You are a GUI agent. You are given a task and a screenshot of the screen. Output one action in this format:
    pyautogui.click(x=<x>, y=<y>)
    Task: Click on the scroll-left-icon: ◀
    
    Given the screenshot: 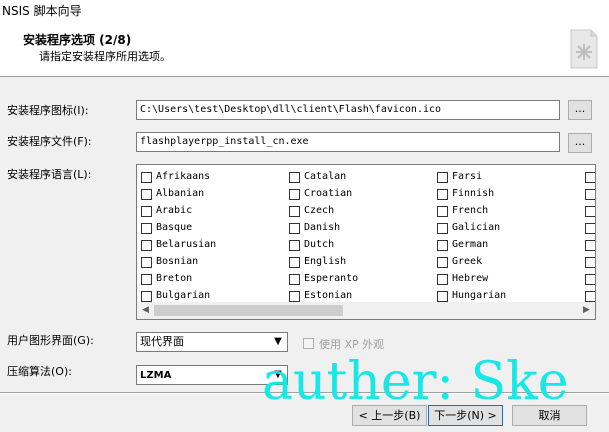 What is the action you would take?
    pyautogui.click(x=145, y=310)
    